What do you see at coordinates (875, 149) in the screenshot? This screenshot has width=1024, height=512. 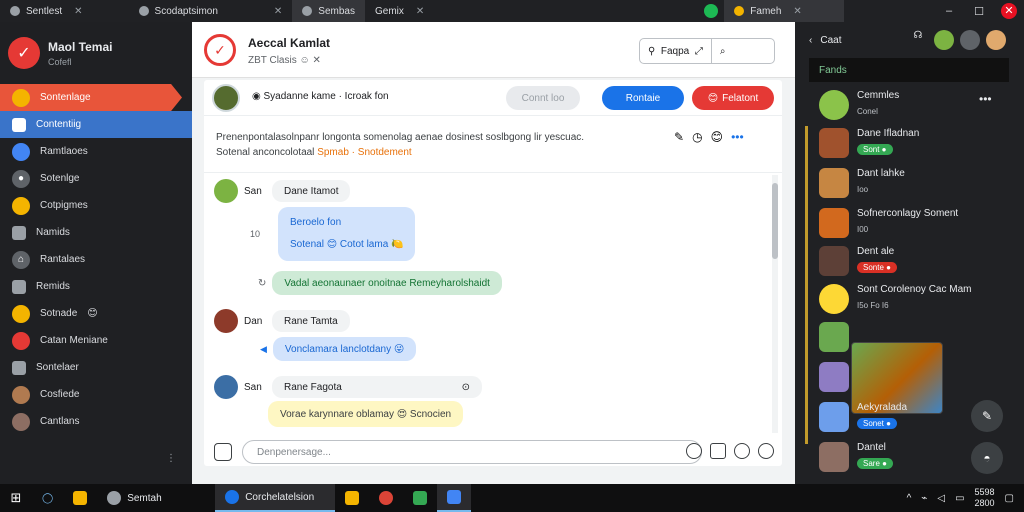 I see `status-badge: Sont ●` at bounding box center [875, 149].